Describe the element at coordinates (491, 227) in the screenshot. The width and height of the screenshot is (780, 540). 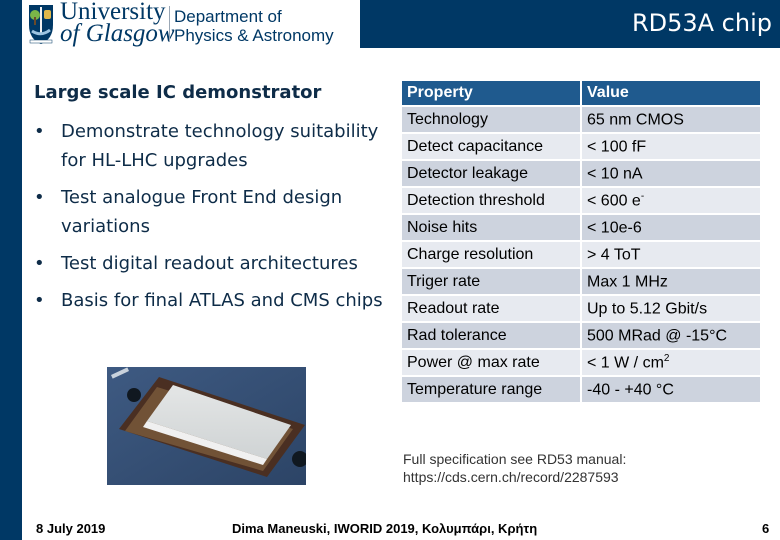
I see `property-cell: Noise hits` at that location.